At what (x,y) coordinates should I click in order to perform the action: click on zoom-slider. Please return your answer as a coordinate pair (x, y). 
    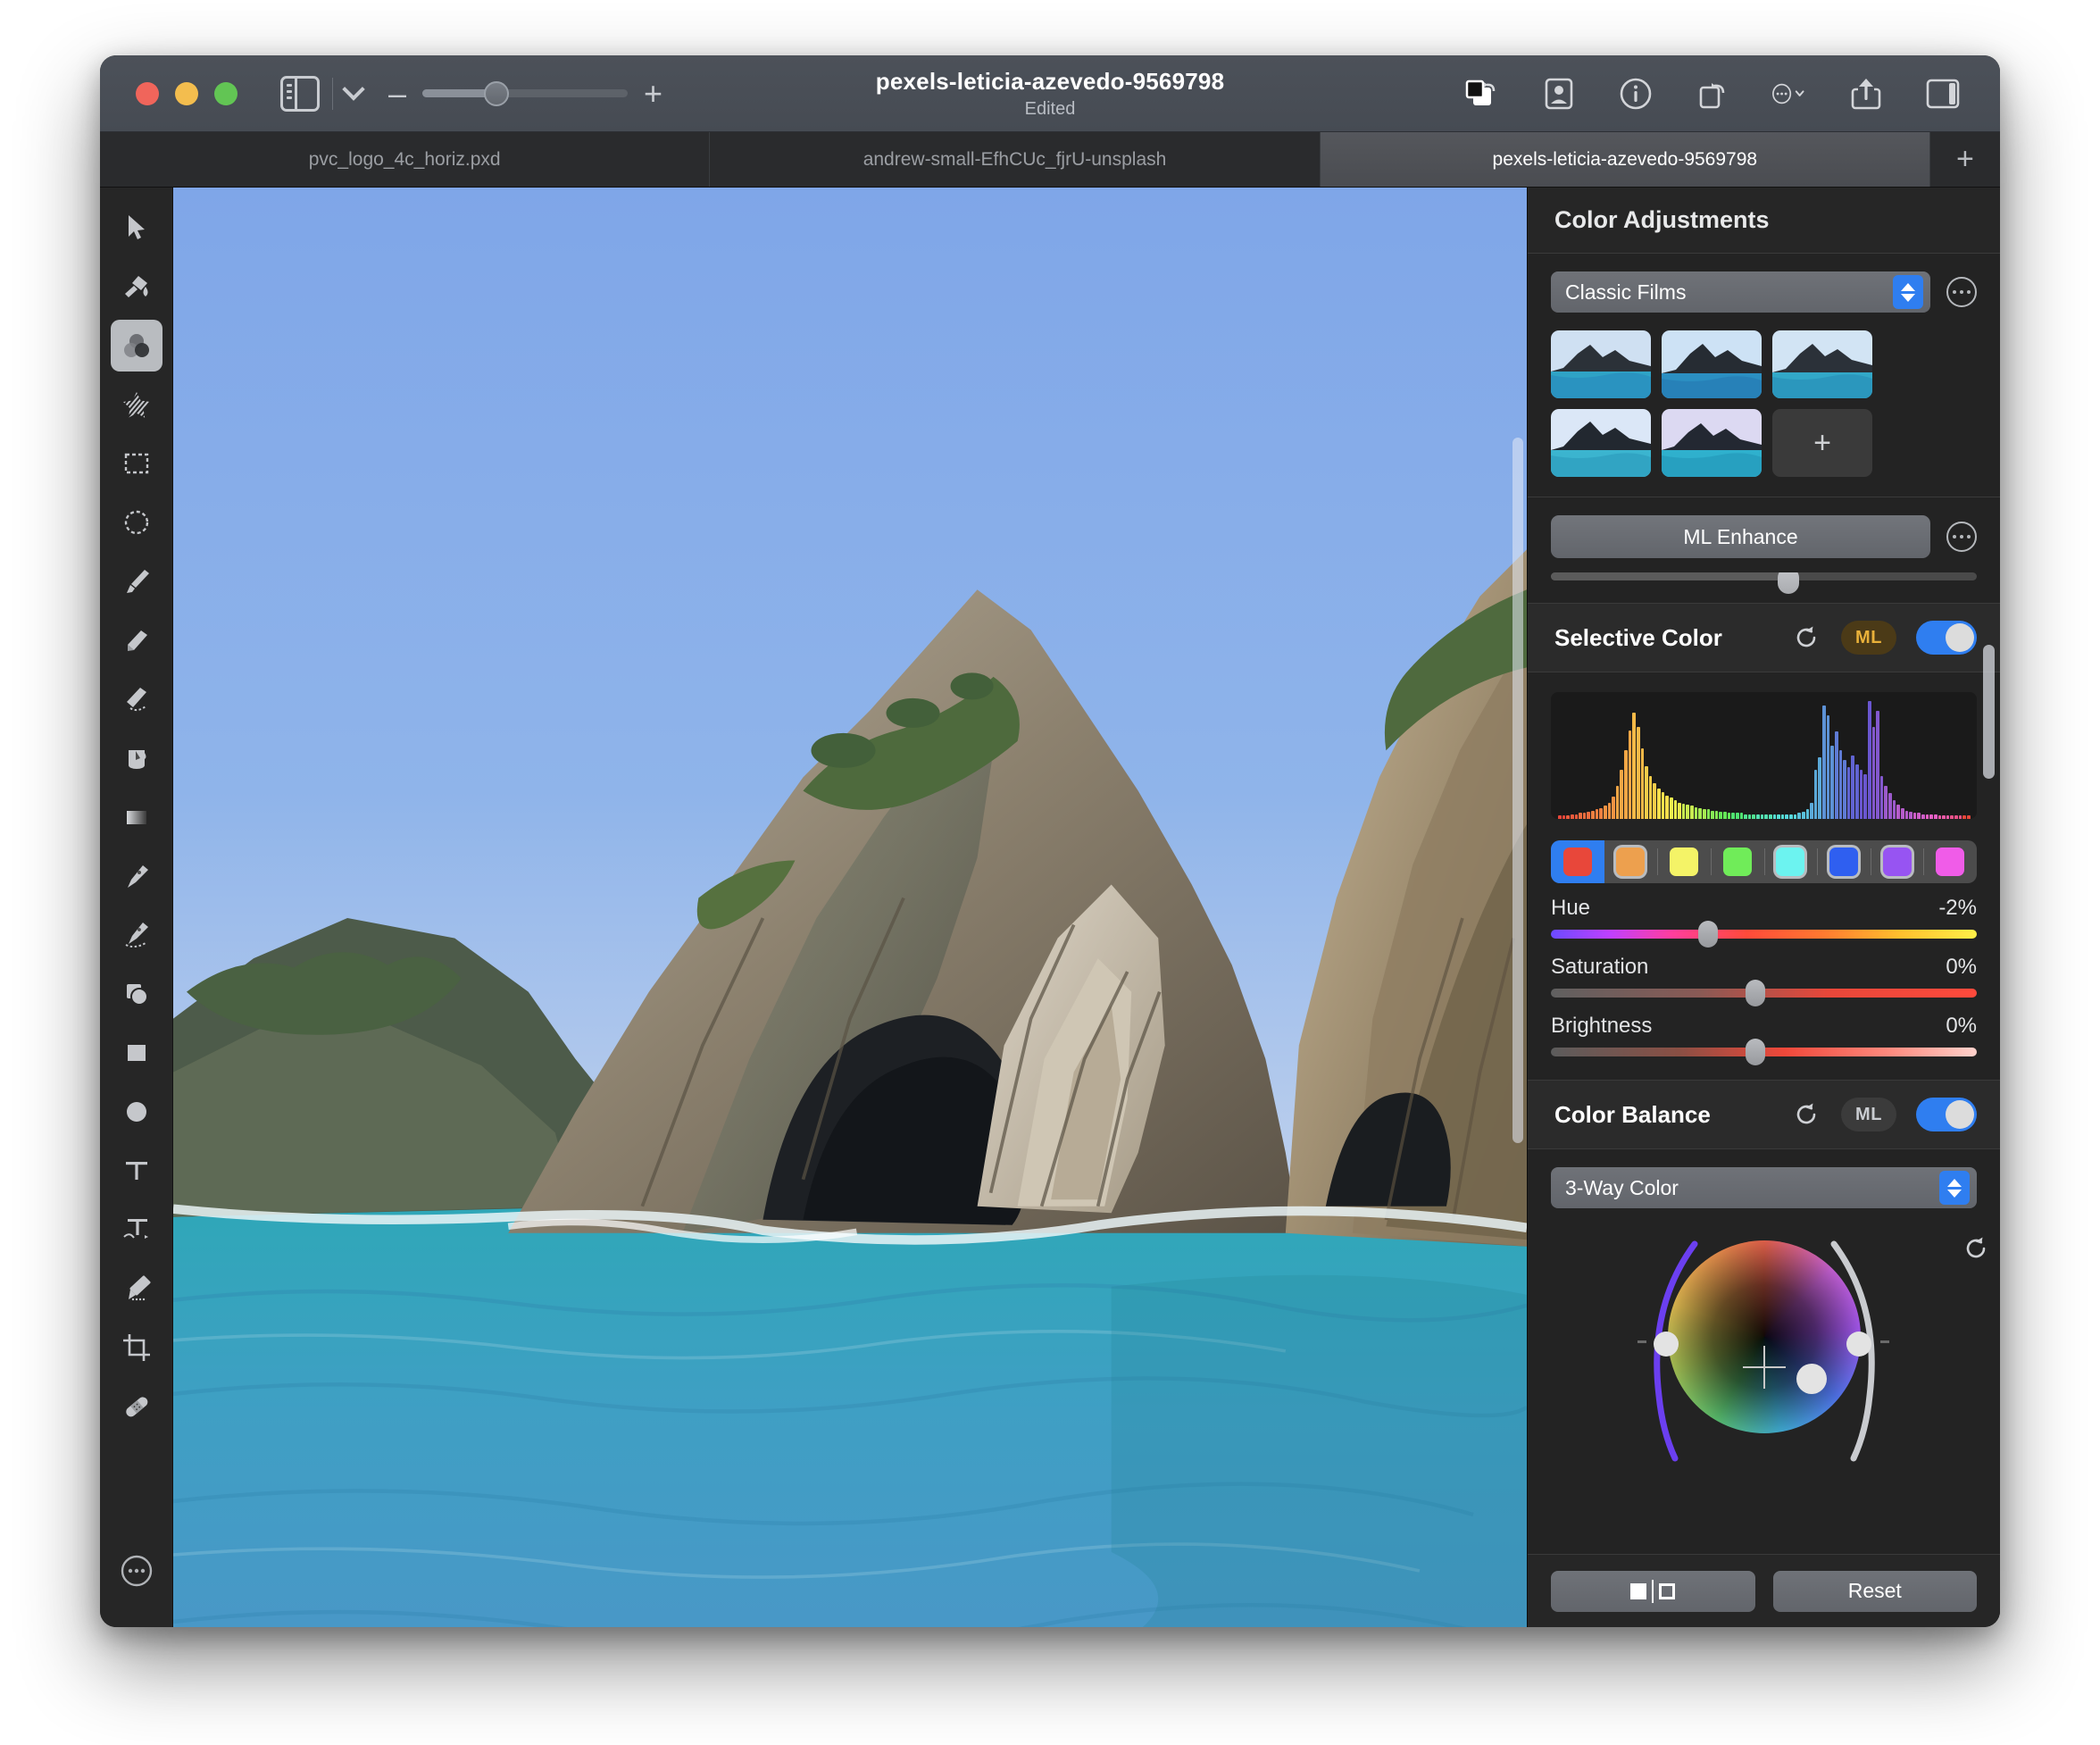
    Looking at the image, I should click on (526, 93).